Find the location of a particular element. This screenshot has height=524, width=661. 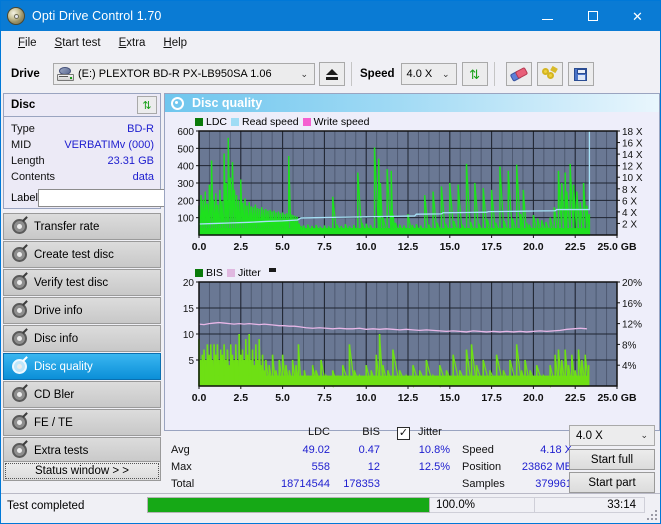

svg-text: 20 is located at coordinates (189, 283).